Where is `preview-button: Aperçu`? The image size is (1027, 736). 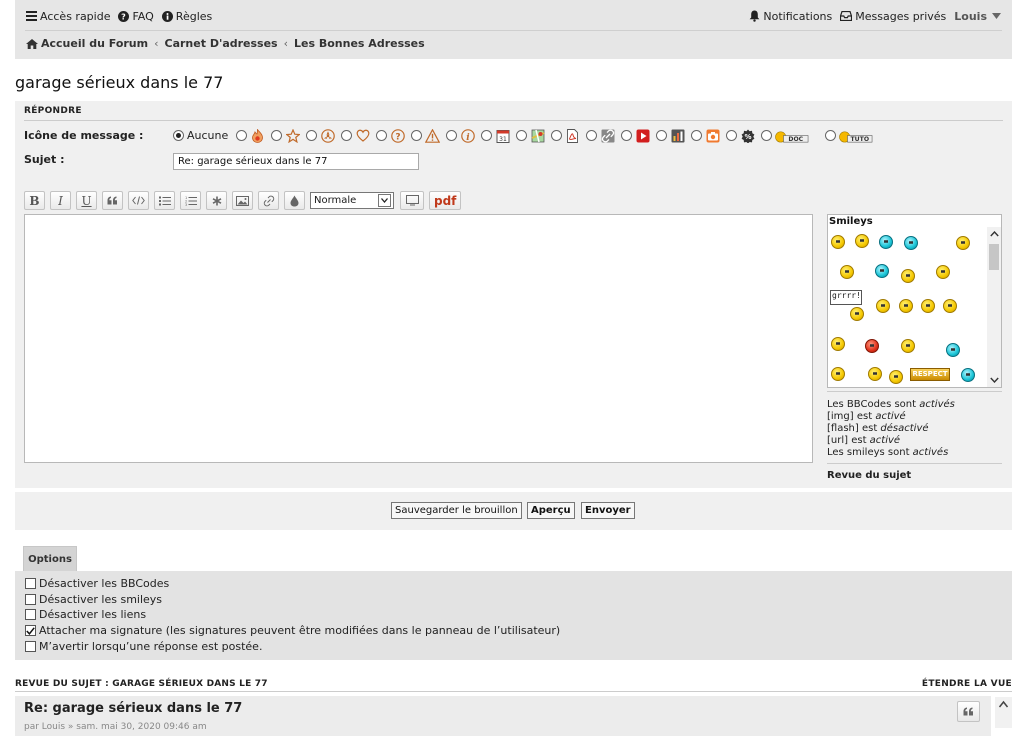
preview-button: Aperçu is located at coordinates (551, 510).